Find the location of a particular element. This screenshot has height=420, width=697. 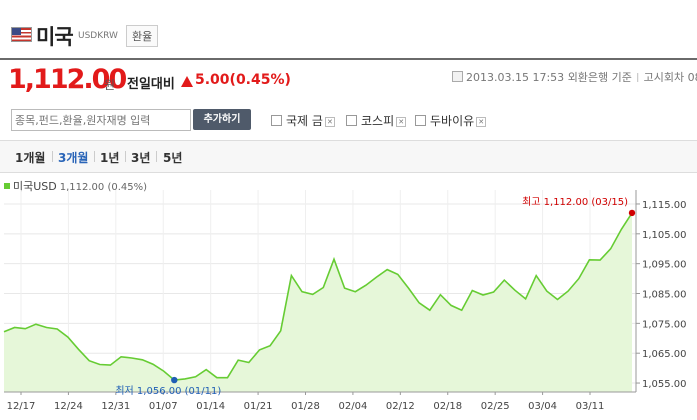

x-tick-label: 01/07 is located at coordinates (163, 406).